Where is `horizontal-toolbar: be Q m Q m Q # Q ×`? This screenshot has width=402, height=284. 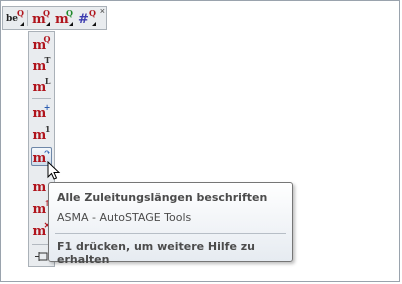 horizontal-toolbar: be Q m Q m Q # Q × is located at coordinates (54, 18).